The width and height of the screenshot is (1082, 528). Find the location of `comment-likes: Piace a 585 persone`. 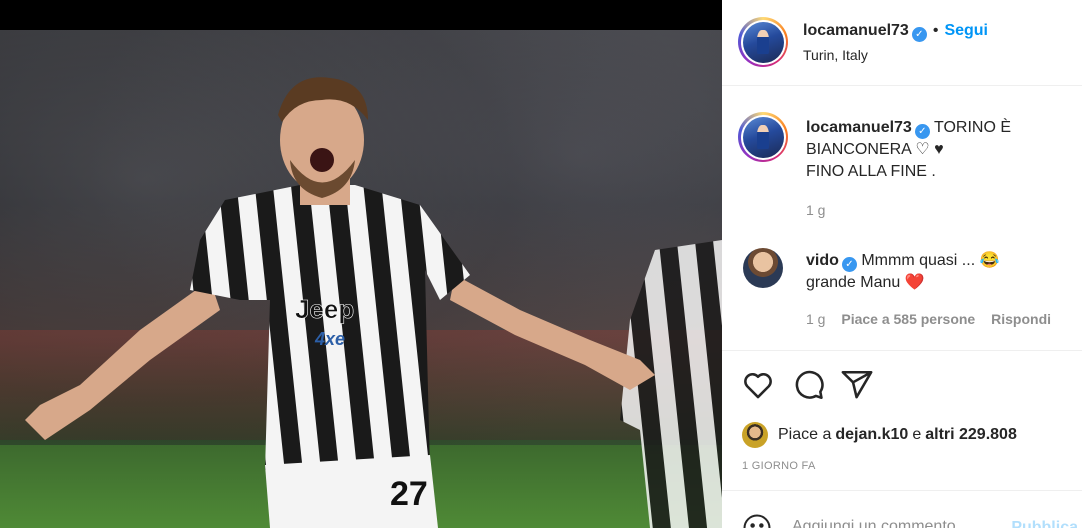

comment-likes: Piace a 585 persone is located at coordinates (908, 319).